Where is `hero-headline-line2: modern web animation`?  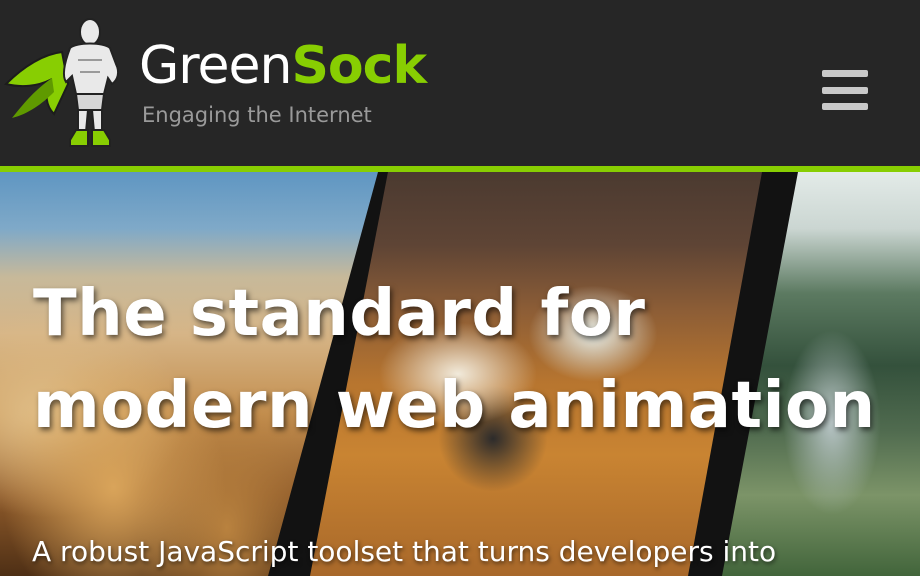
hero-headline-line2: modern web animation is located at coordinates (454, 406).